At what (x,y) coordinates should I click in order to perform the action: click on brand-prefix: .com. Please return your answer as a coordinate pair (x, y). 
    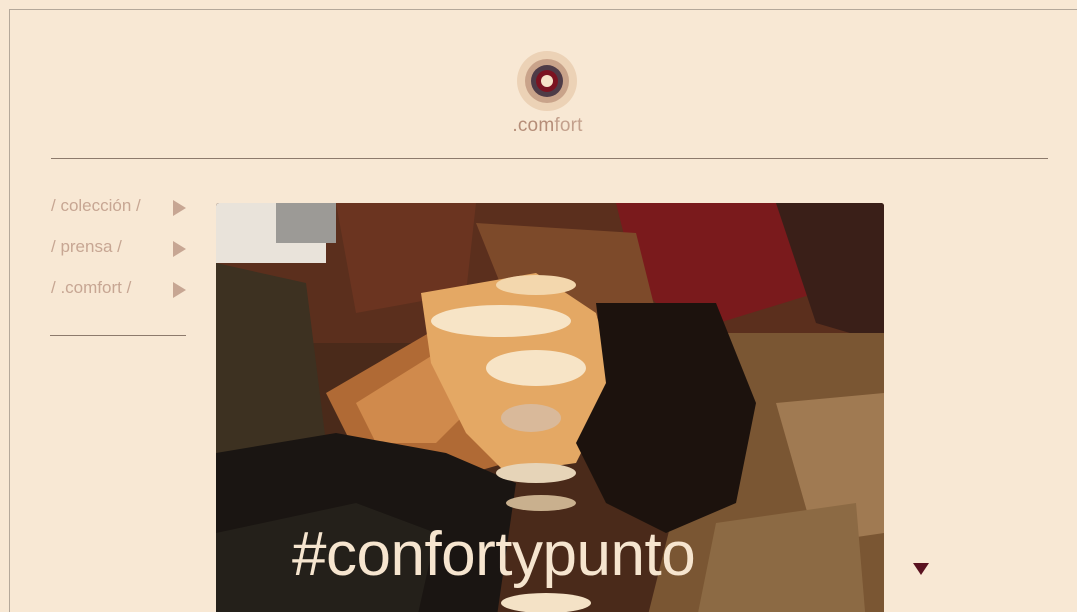
    Looking at the image, I should click on (533, 125).